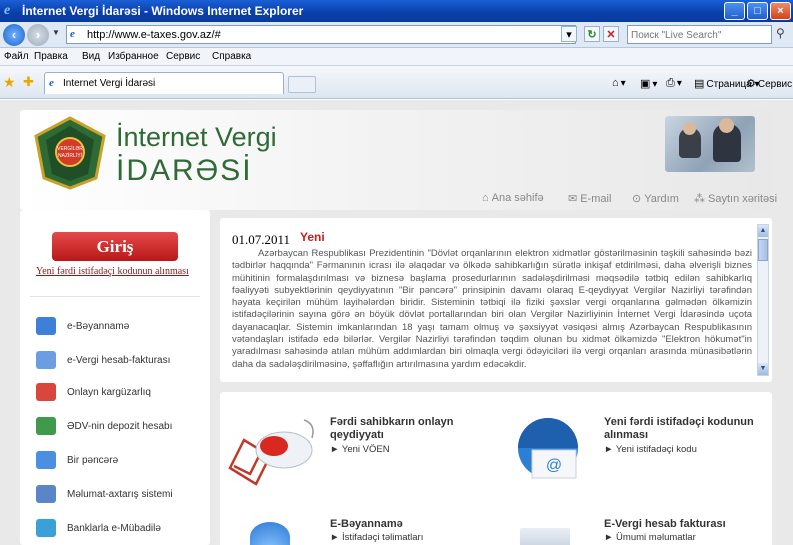 Image resolution: width=793 pixels, height=545 pixels. I want to click on service-title-new-user-code: Yeni fərdi istifadəçi kodunun alınması, so click(686, 429).